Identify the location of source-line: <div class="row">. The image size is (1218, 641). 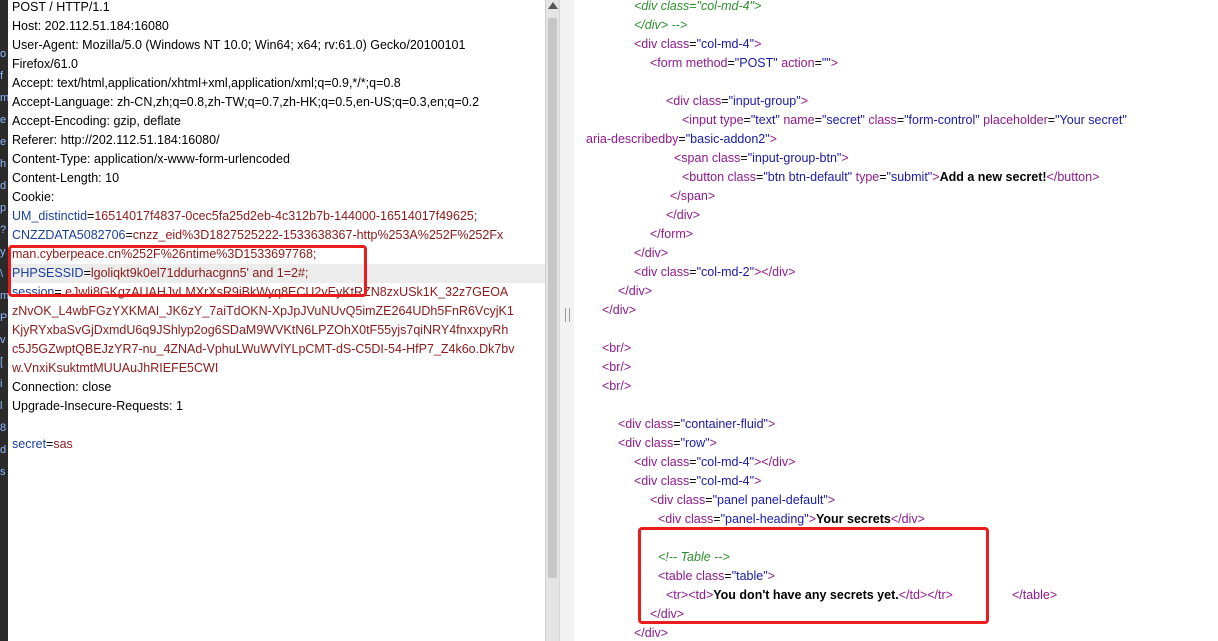
(667, 443).